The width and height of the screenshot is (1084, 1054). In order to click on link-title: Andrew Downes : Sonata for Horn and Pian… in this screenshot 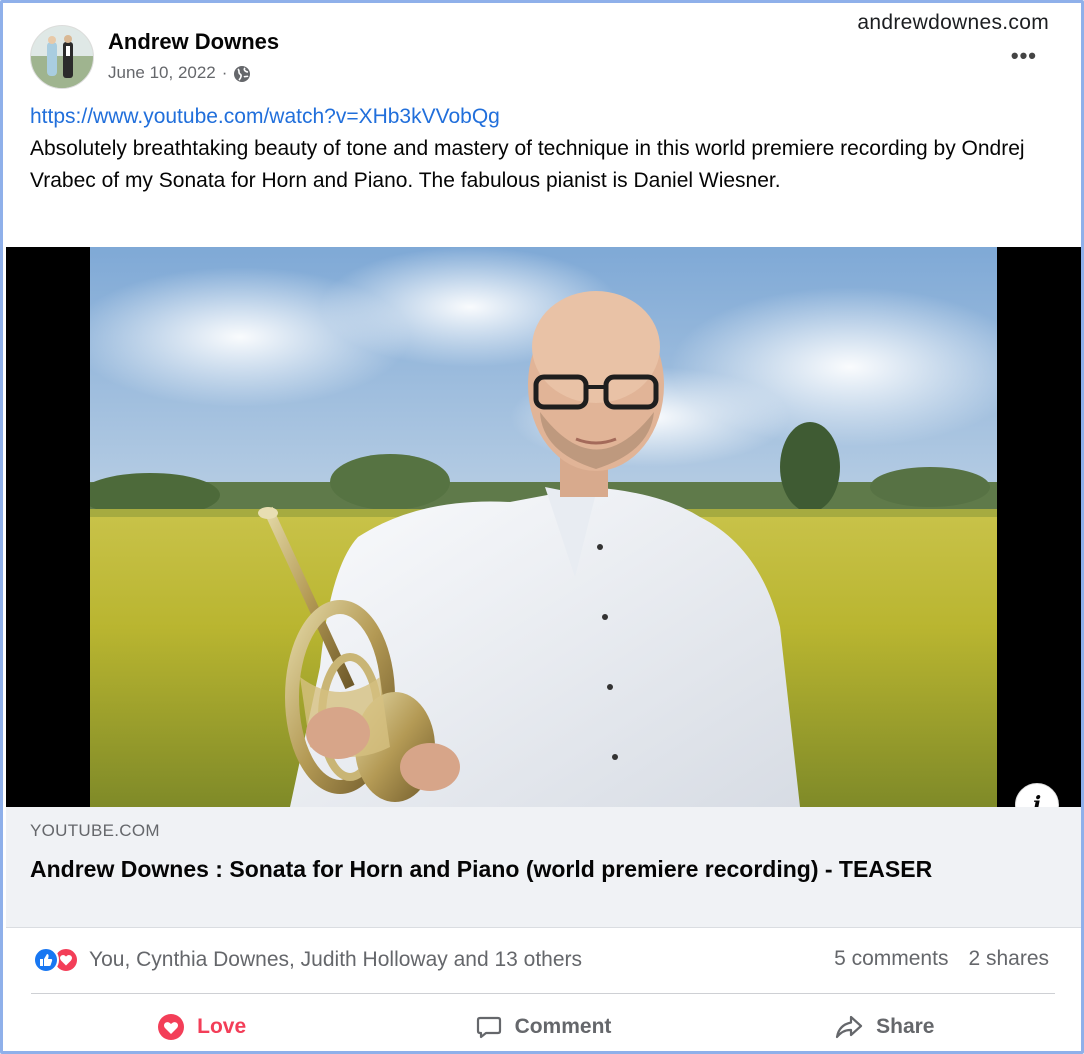, I will do `click(530, 869)`.